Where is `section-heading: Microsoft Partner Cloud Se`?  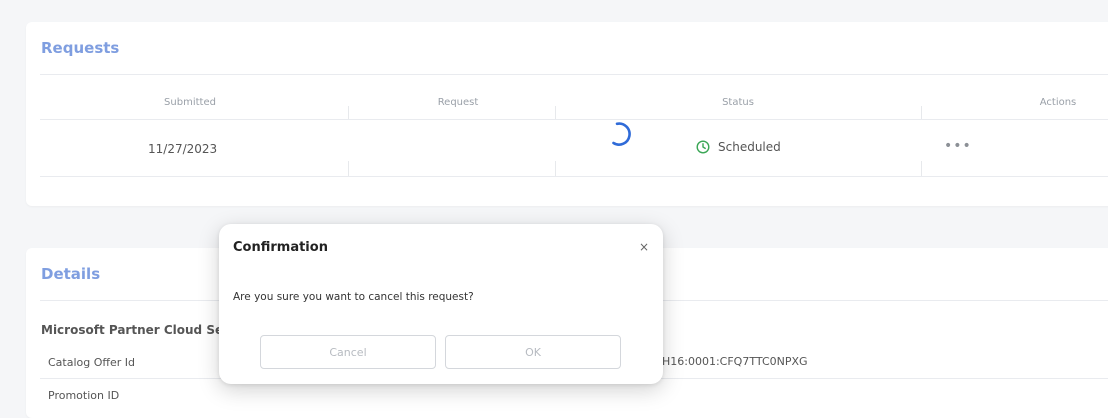
section-heading: Microsoft Partner Cloud Se is located at coordinates (132, 330).